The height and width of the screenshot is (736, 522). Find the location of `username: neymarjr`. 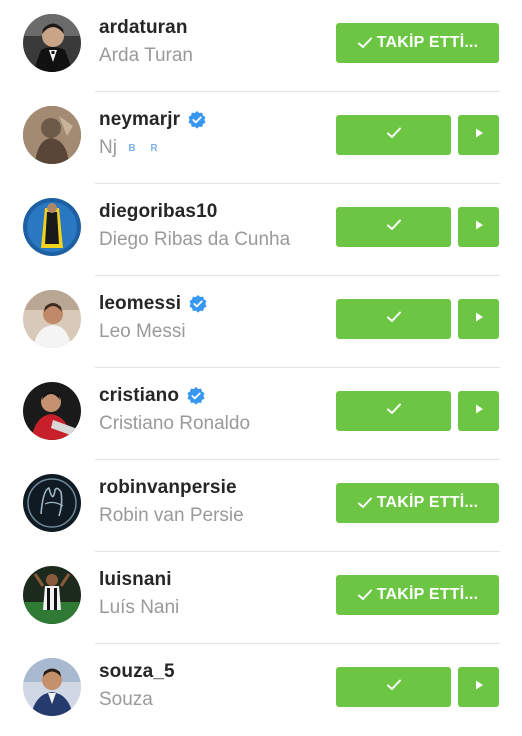

username: neymarjr is located at coordinates (139, 120).